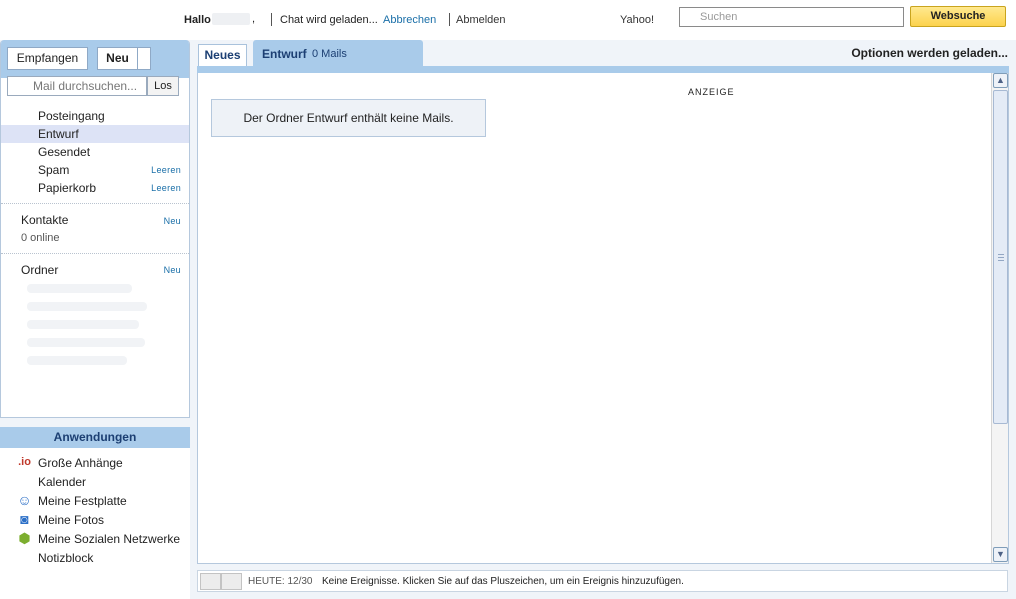 This screenshot has height=599, width=1016. Describe the element at coordinates (67, 188) in the screenshot. I see `folder-label: Papierkorb` at that location.